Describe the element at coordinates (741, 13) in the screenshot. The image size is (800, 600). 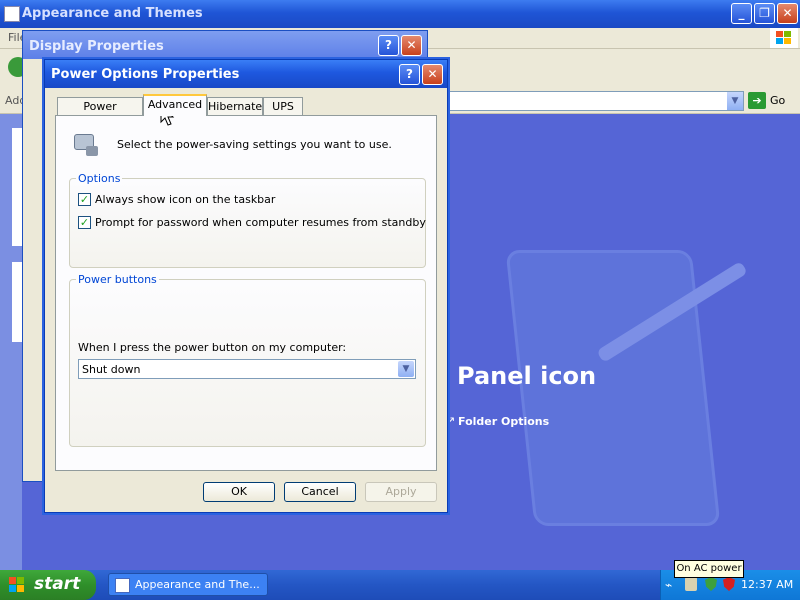
I see `minimize-button: _` at that location.